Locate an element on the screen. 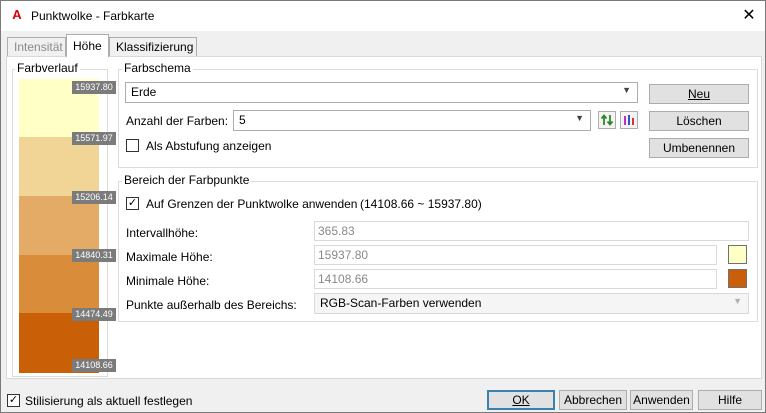  tab-classification: Klassifizierung is located at coordinates (153, 47).